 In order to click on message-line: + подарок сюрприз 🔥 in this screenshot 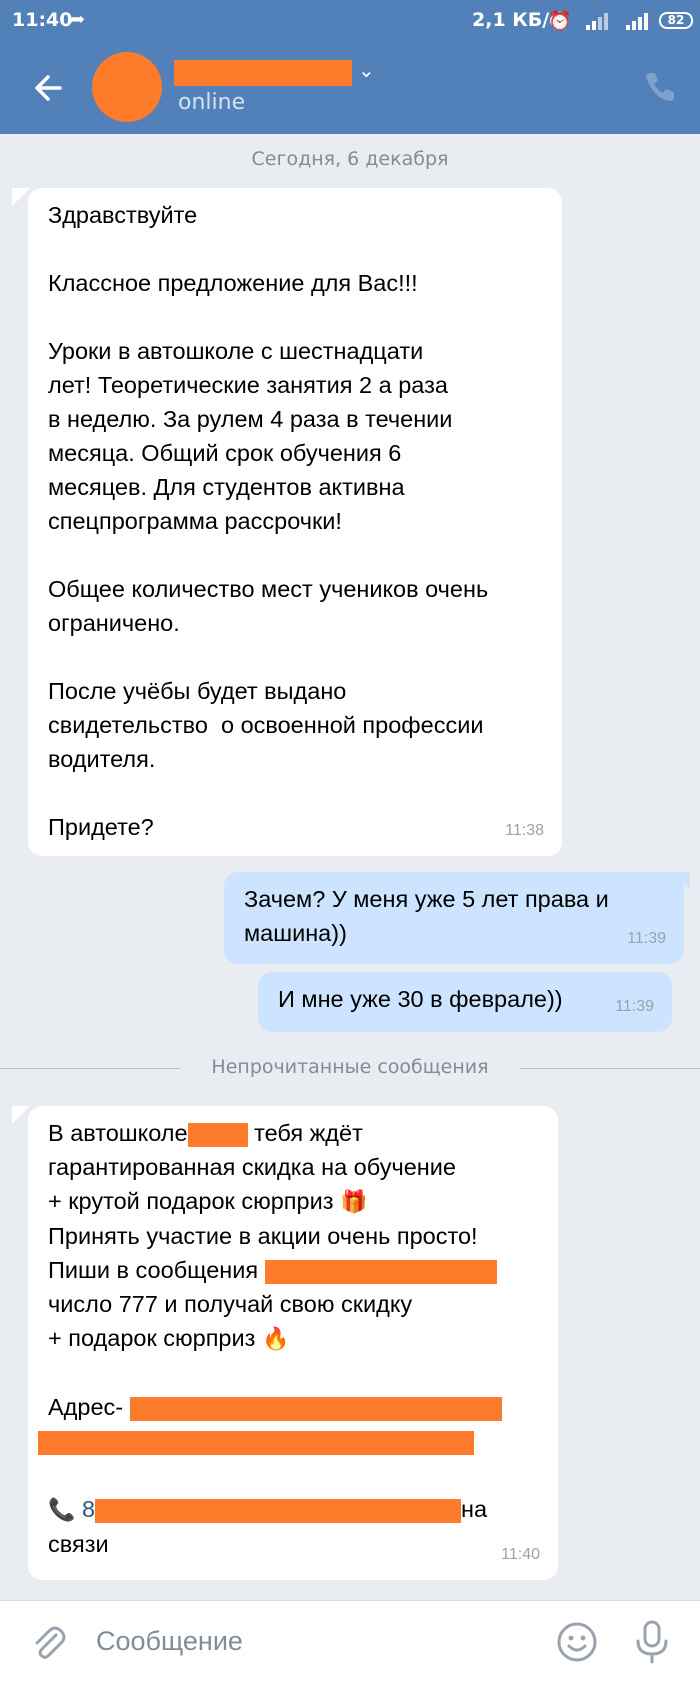, I will do `click(169, 1338)`.